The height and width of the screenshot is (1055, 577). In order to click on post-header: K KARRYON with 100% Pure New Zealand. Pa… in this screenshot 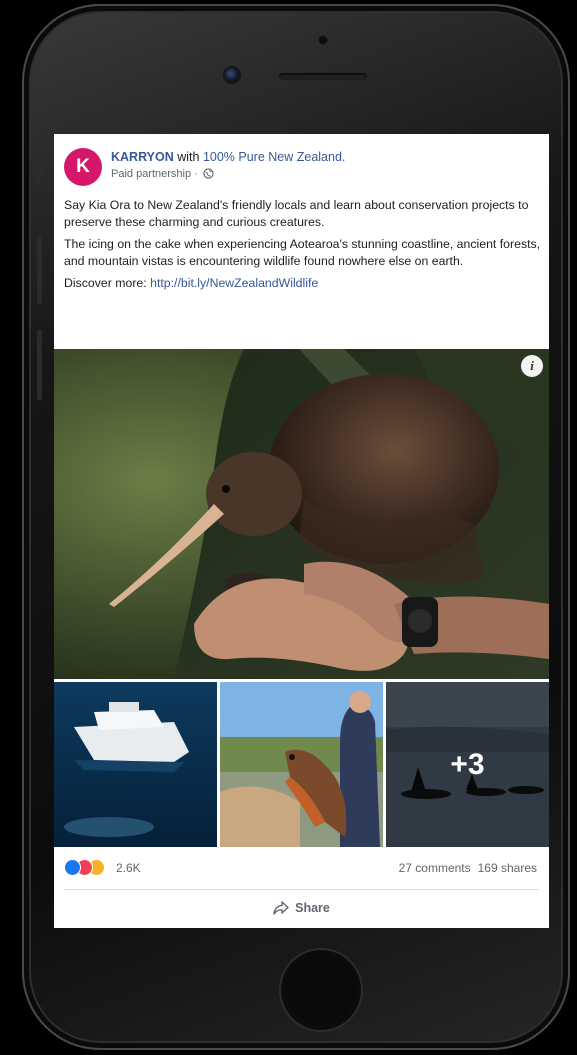, I will do `click(301, 168)`.